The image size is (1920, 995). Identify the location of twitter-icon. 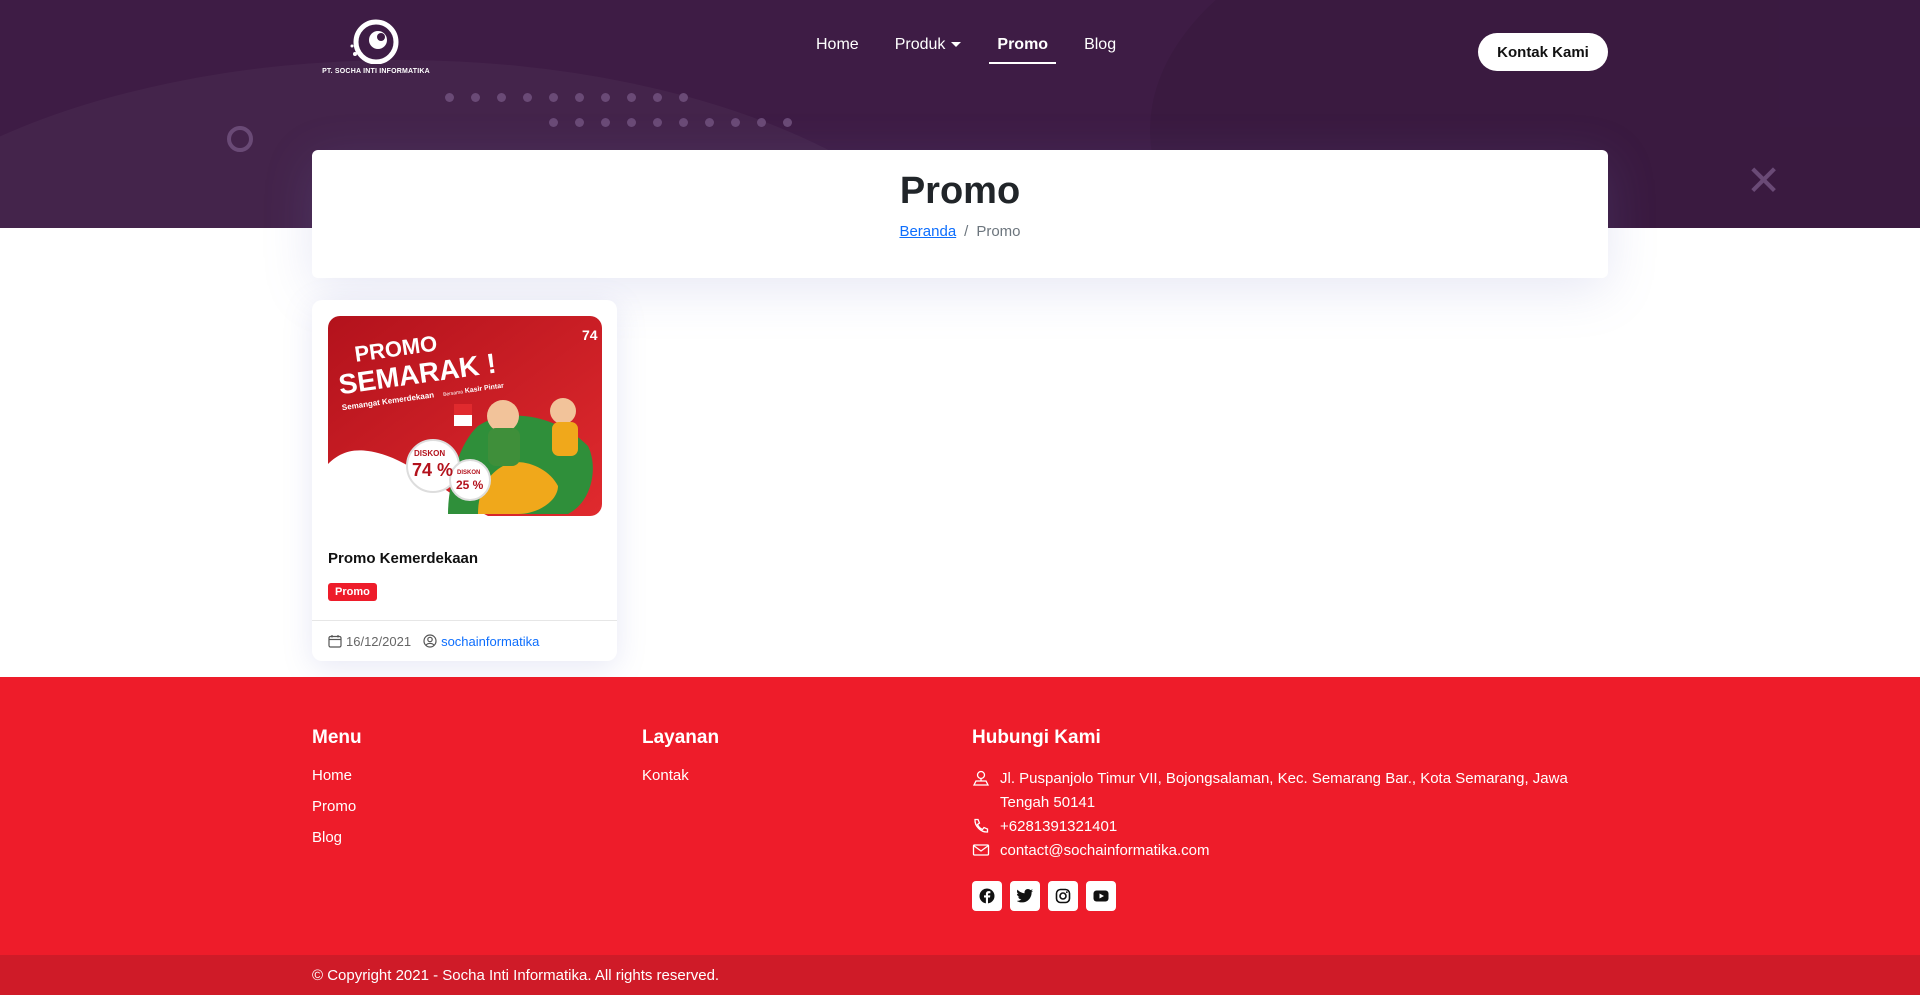
(1025, 896).